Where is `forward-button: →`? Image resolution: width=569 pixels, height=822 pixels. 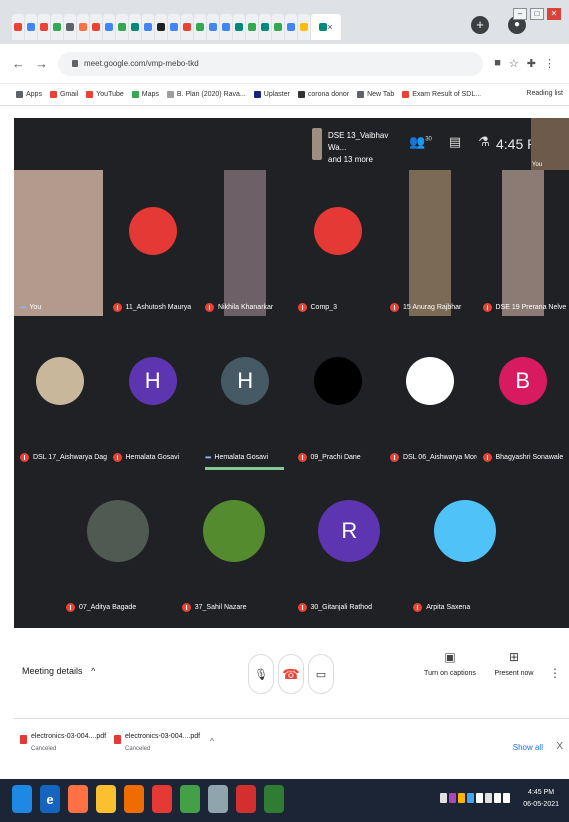
forward-button: → is located at coordinates (41, 63).